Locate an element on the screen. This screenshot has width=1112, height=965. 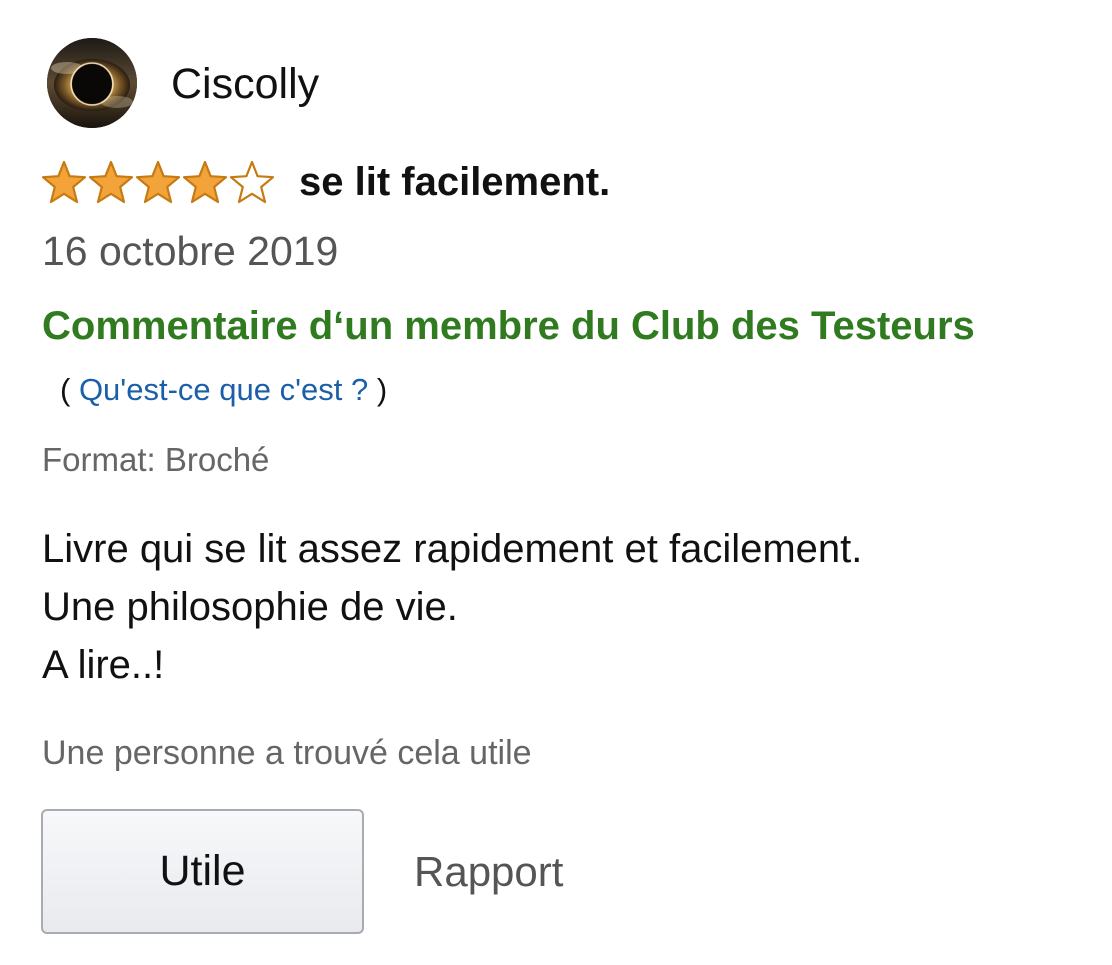
helpful-count: Une personne a trouvé cela utile is located at coordinates (287, 753).